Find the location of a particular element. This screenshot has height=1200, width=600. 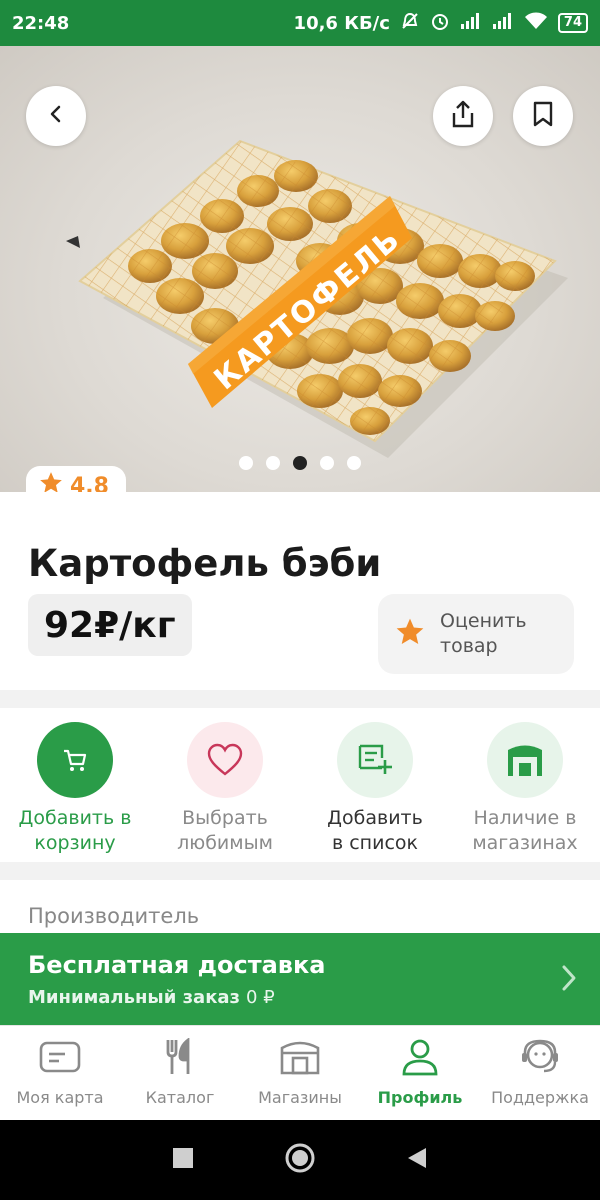

nav-profile-label: Профиль is located at coordinates (420, 1097).